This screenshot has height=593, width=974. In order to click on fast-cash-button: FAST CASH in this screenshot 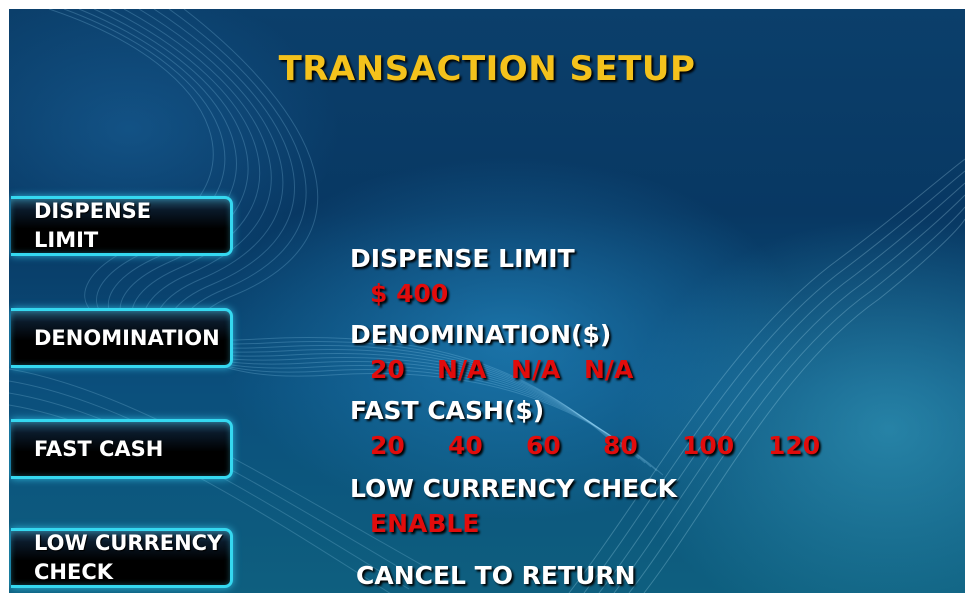, I will do `click(122, 449)`.